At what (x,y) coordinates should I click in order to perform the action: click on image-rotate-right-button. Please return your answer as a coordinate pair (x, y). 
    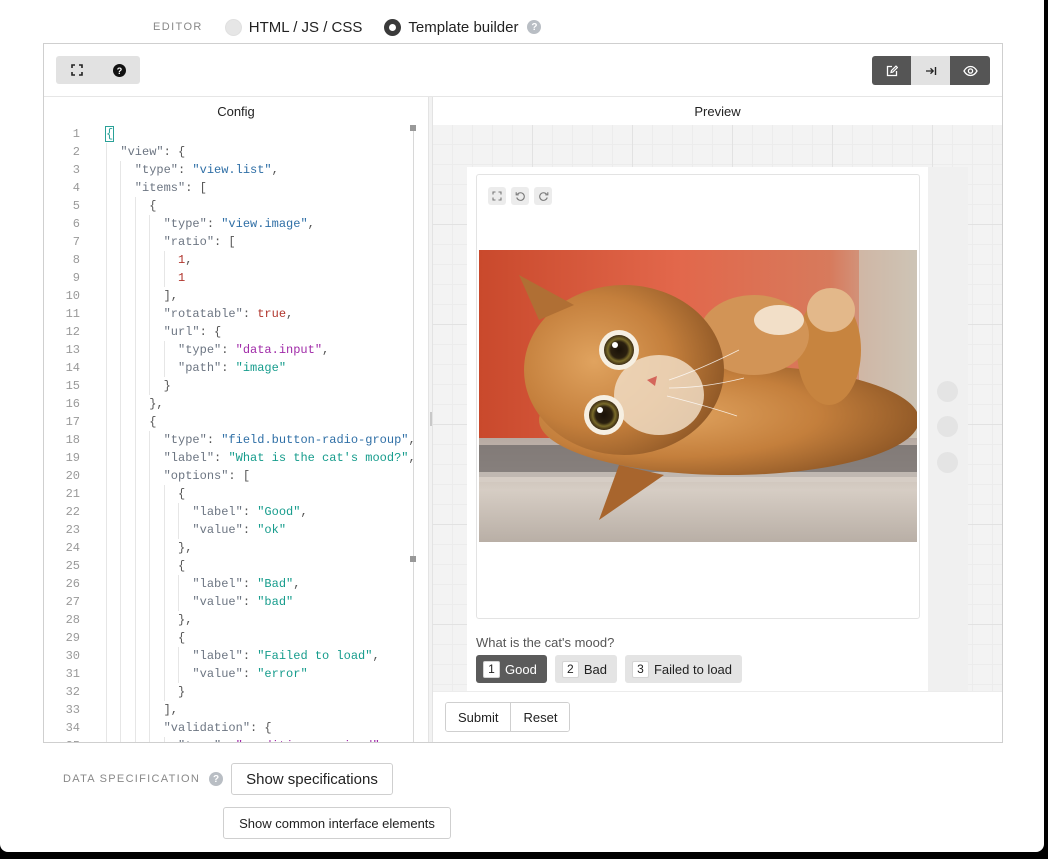
    Looking at the image, I should click on (543, 196).